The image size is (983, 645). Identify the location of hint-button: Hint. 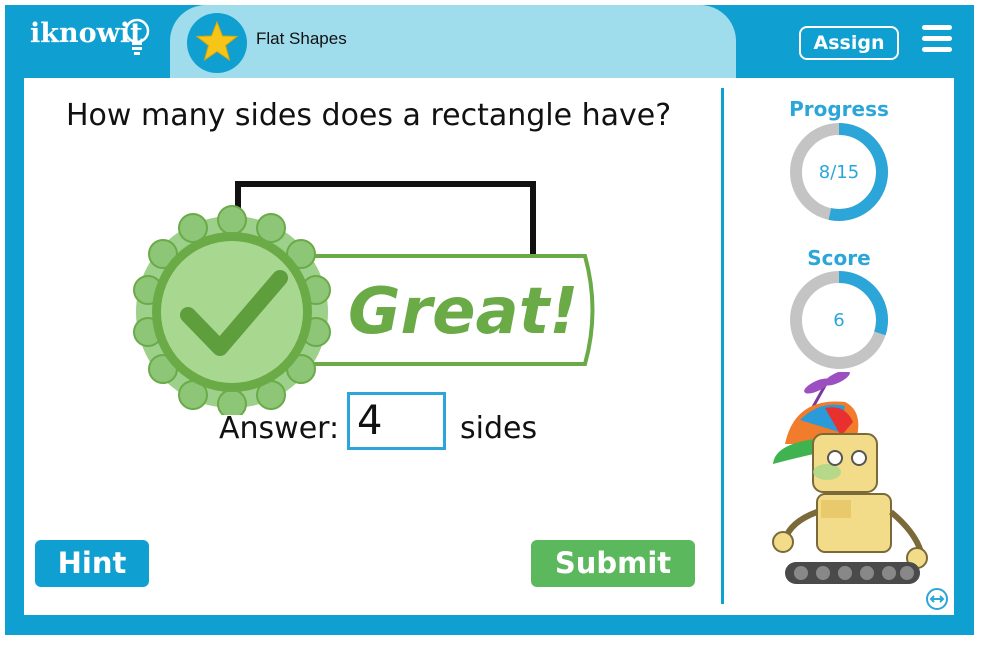
(92, 563).